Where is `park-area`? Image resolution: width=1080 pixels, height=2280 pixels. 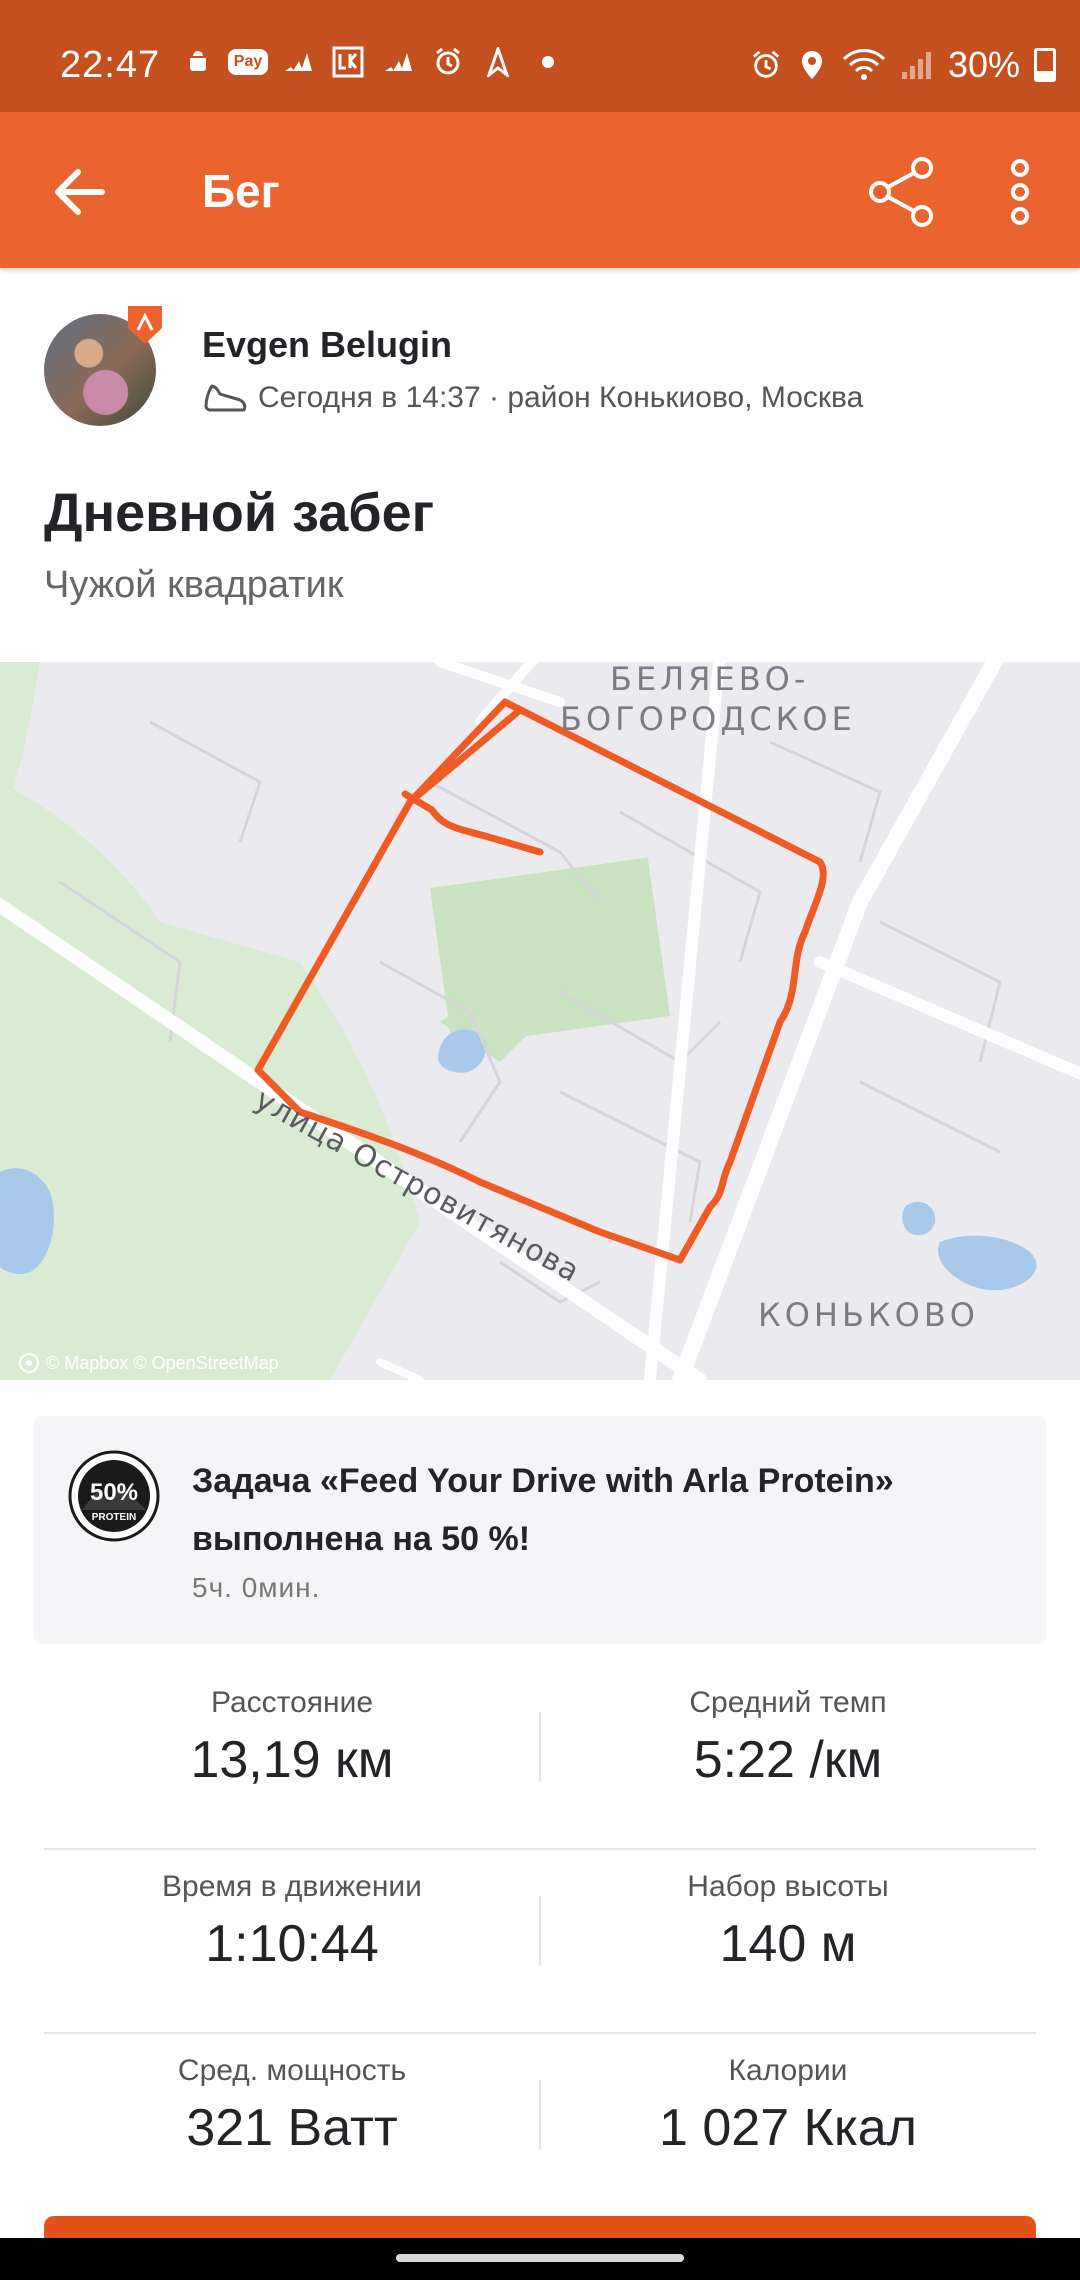 park-area is located at coordinates (210, 1081).